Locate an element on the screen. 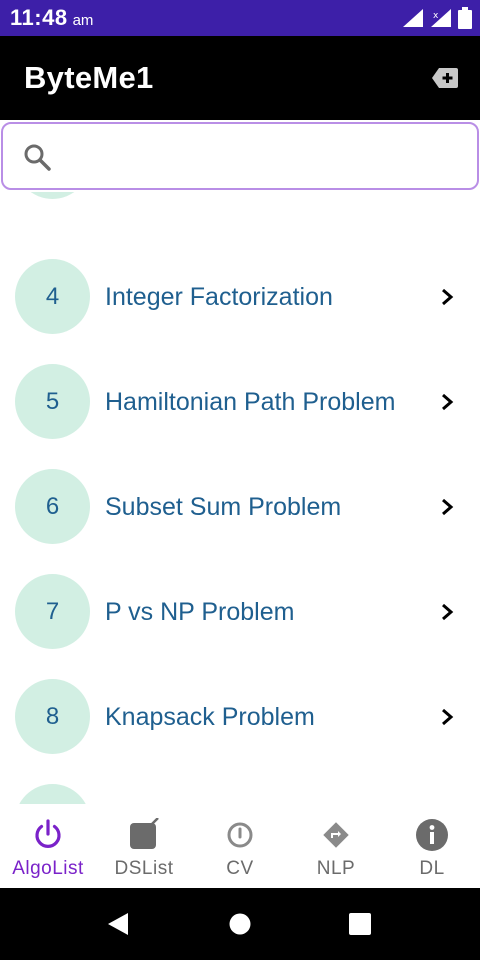  item-label: P vs NP Problem is located at coordinates (200, 612).